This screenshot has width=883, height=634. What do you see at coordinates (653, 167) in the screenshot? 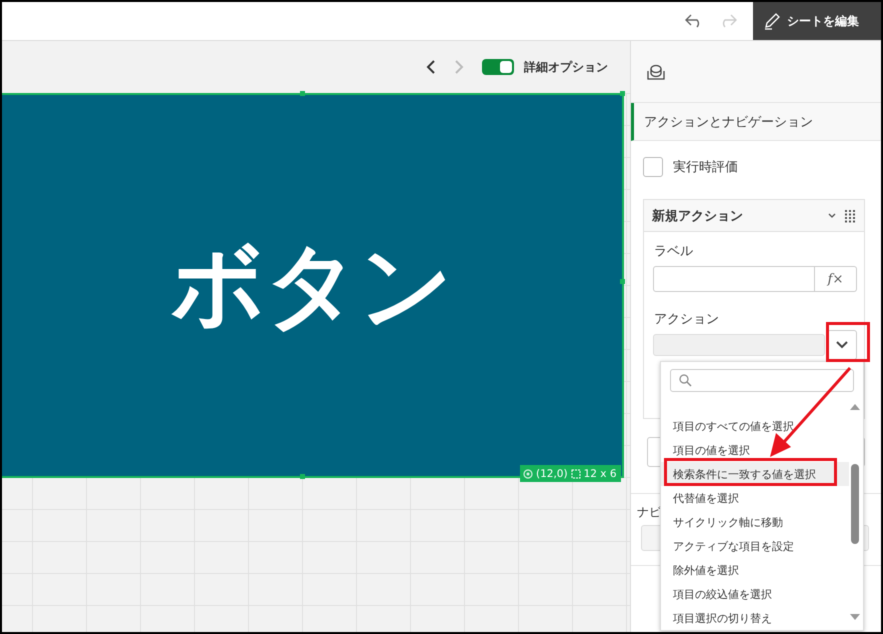
I see `checkbox` at bounding box center [653, 167].